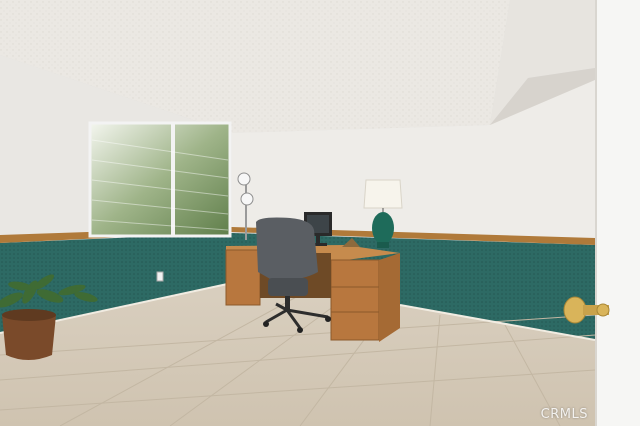 Image resolution: width=640 pixels, height=426 pixels. What do you see at coordinates (160, 179) in the screenshot?
I see `window` at bounding box center [160, 179].